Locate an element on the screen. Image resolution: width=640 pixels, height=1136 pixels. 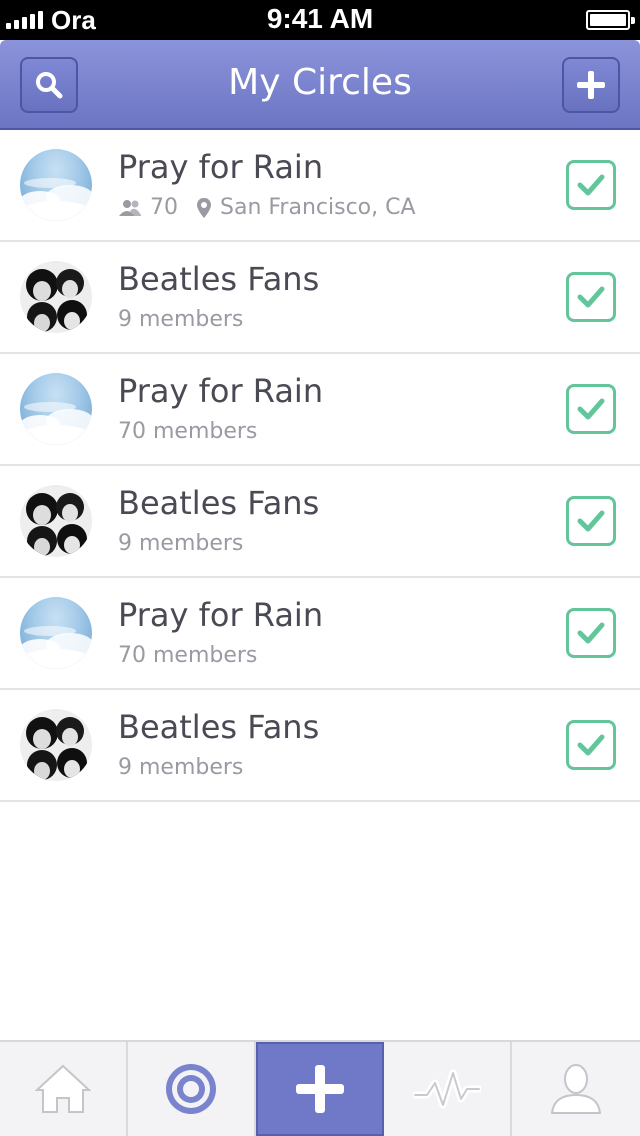
member-count: 70 is located at coordinates (164, 207).